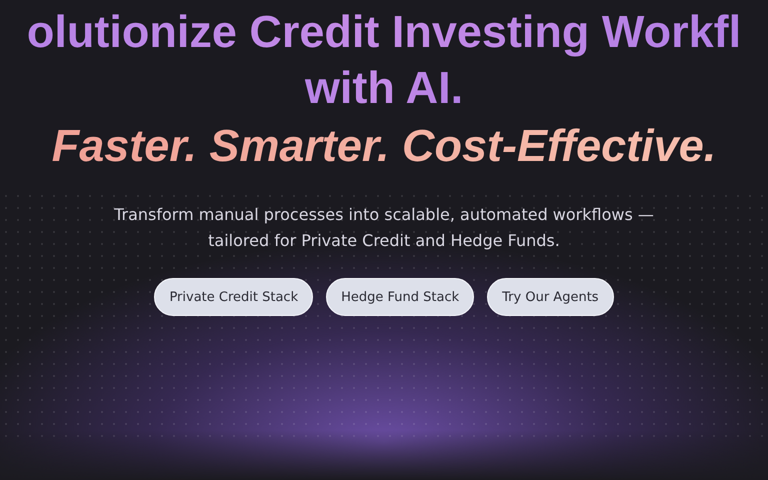  I want to click on stack-button: Private Credit Stack, so click(234, 297).